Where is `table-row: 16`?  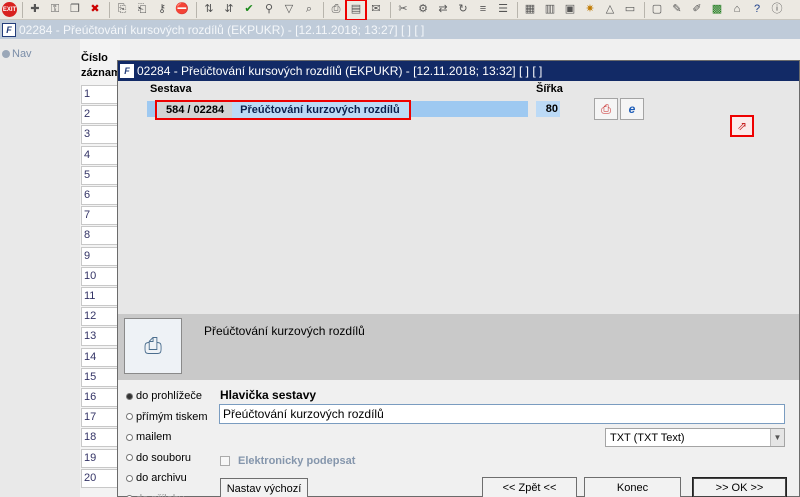 table-row: 16 is located at coordinates (100, 397).